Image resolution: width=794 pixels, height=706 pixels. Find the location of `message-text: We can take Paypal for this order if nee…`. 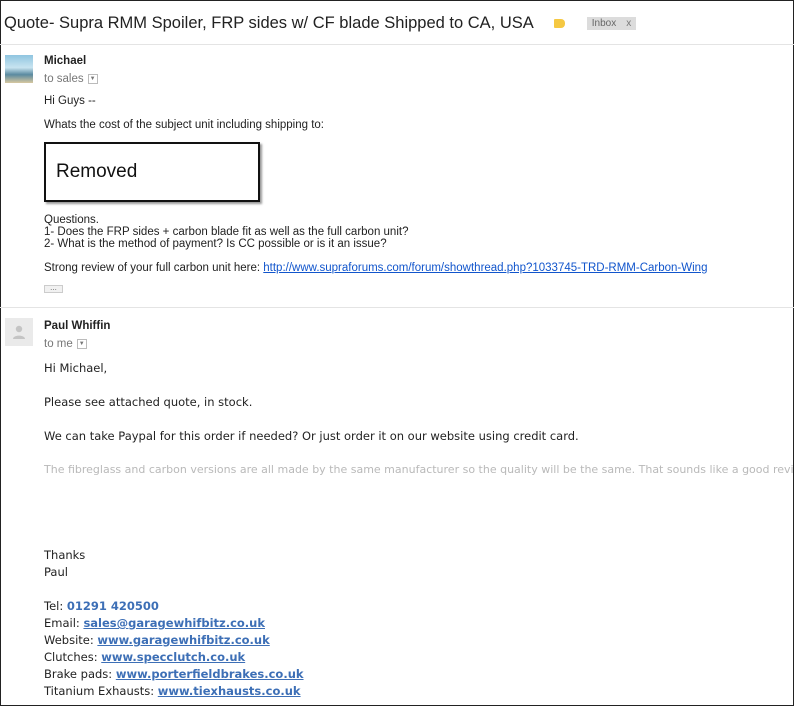

message-text: We can take Paypal for this order if nee… is located at coordinates (311, 436).